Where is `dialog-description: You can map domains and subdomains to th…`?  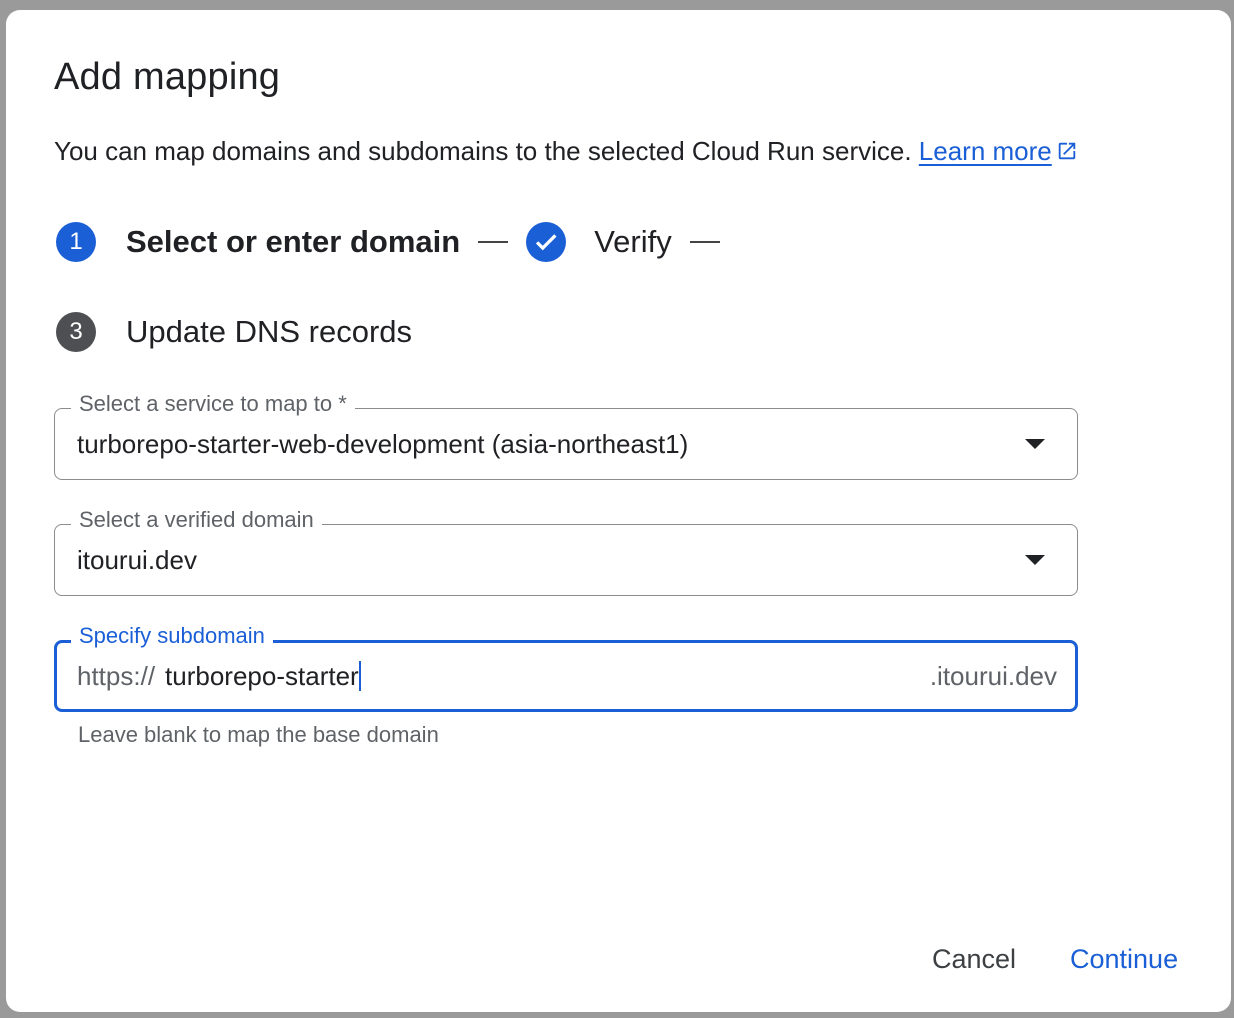 dialog-description: You can map domains and subdomains to th… is located at coordinates (566, 152).